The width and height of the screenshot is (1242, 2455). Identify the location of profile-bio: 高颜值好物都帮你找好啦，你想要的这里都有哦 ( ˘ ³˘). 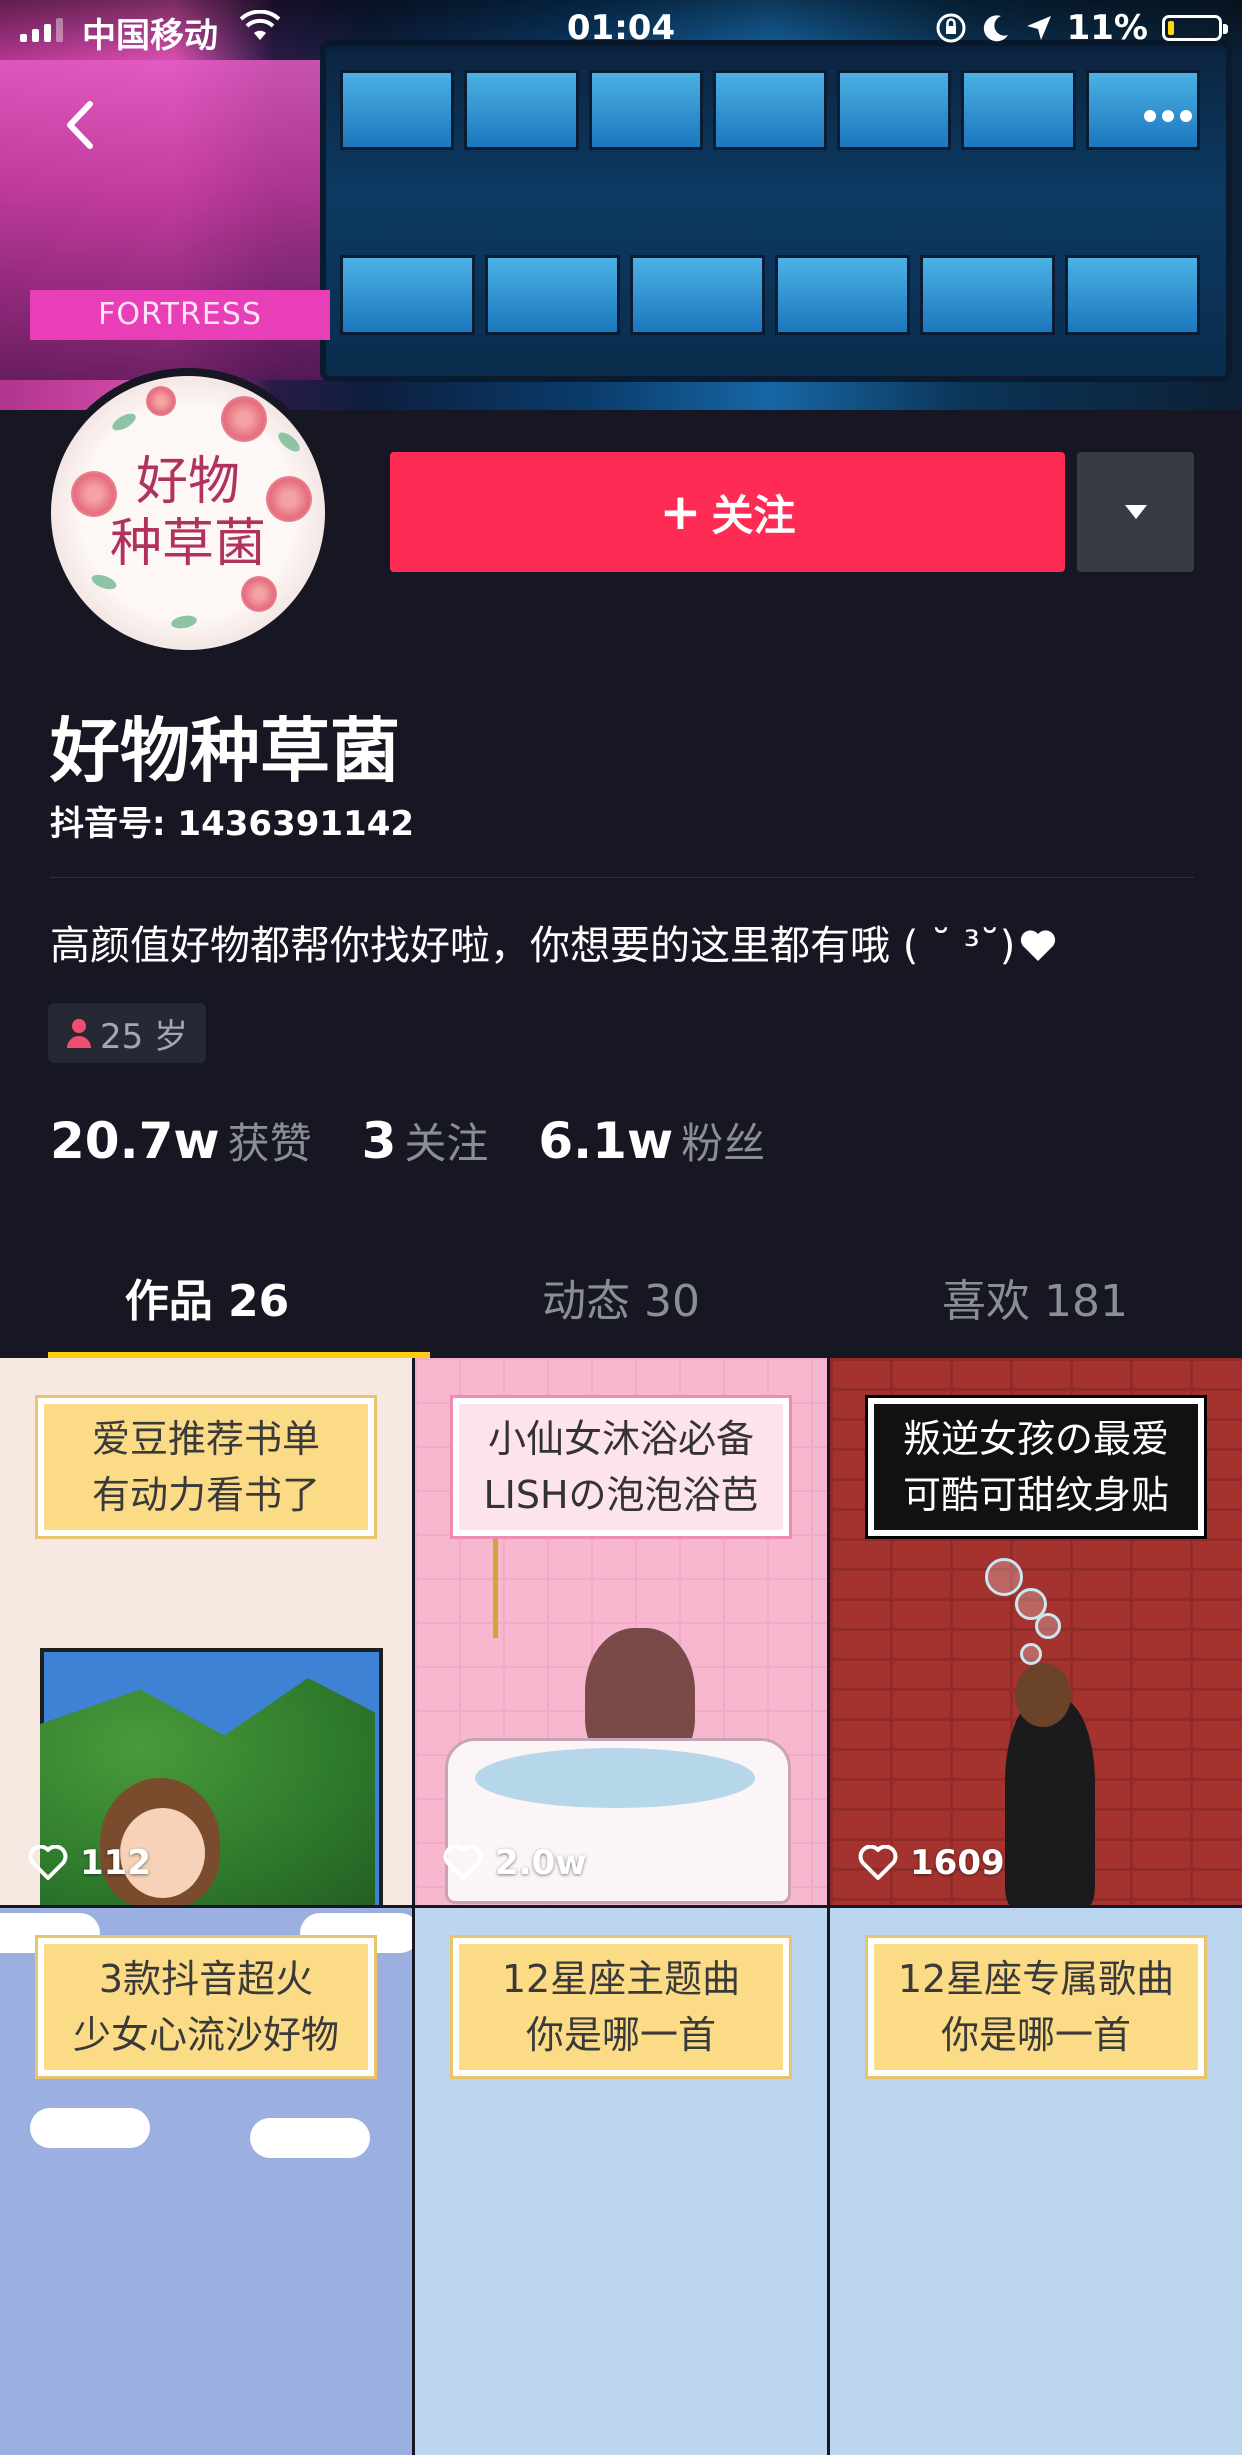
(553, 942).